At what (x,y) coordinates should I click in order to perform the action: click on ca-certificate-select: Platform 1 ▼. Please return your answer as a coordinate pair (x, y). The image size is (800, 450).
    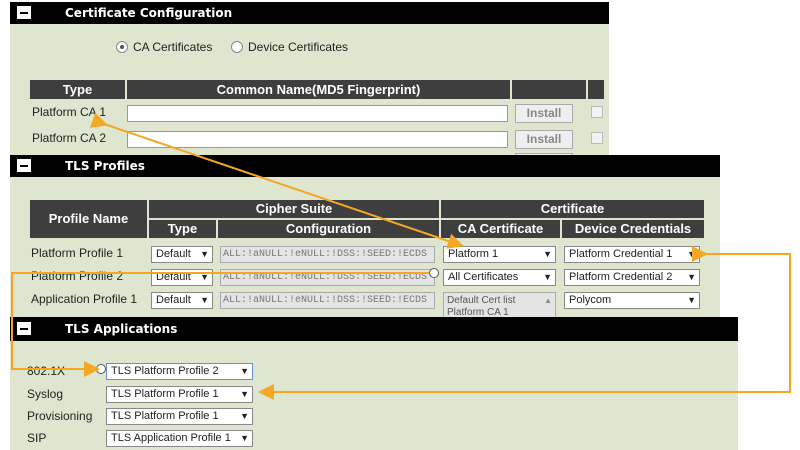
    Looking at the image, I should click on (499, 254).